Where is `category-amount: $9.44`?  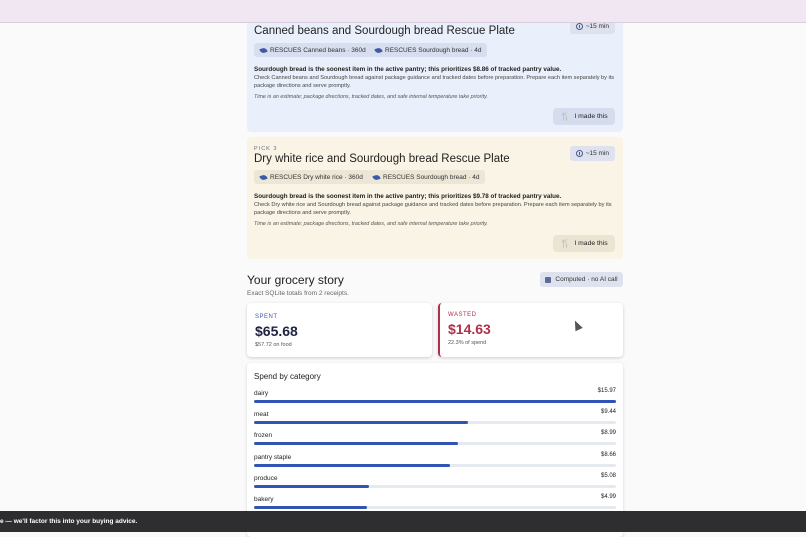 category-amount: $9.44 is located at coordinates (608, 412).